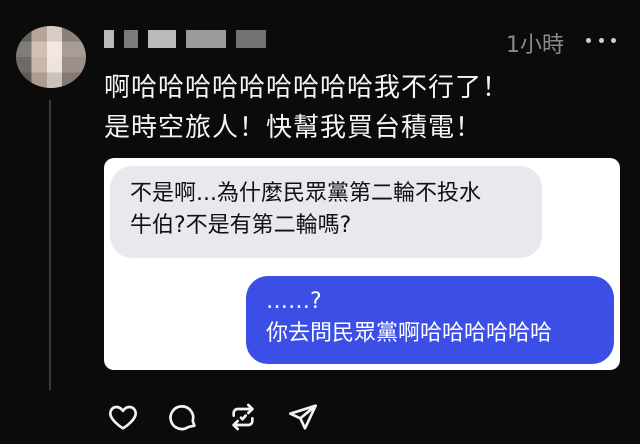 The width and height of the screenshot is (640, 444). I want to click on message-line: ……?, so click(294, 301).